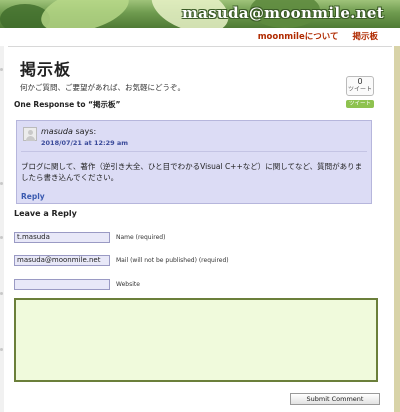 This screenshot has height=412, width=400. I want to click on nav-divider, so click(200, 46).